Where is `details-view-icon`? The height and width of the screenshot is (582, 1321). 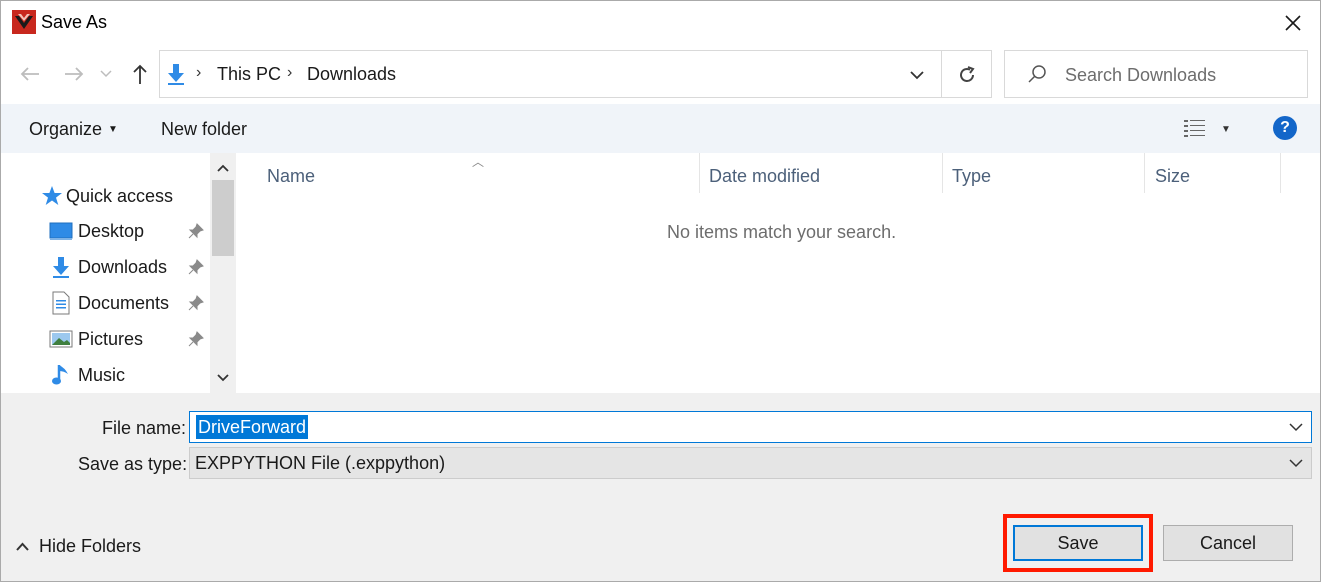 details-view-icon is located at coordinates (1194, 128).